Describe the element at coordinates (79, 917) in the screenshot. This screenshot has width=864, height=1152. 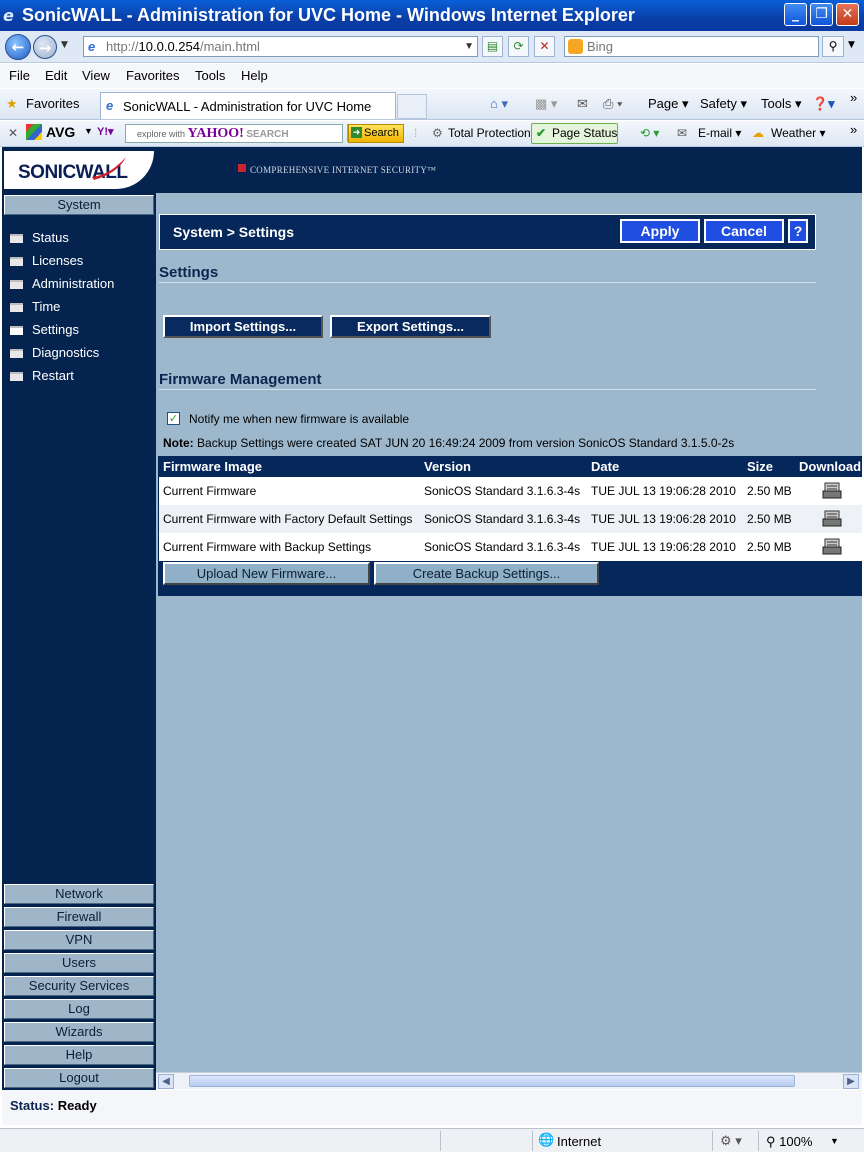
I see `sidebar-button-firewall: Firewall` at that location.